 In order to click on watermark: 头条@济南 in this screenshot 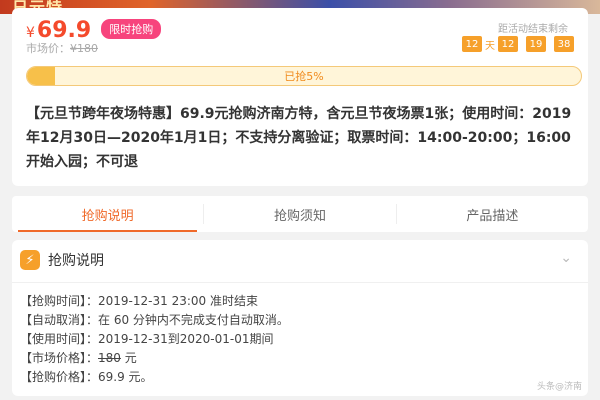, I will do `click(559, 387)`.